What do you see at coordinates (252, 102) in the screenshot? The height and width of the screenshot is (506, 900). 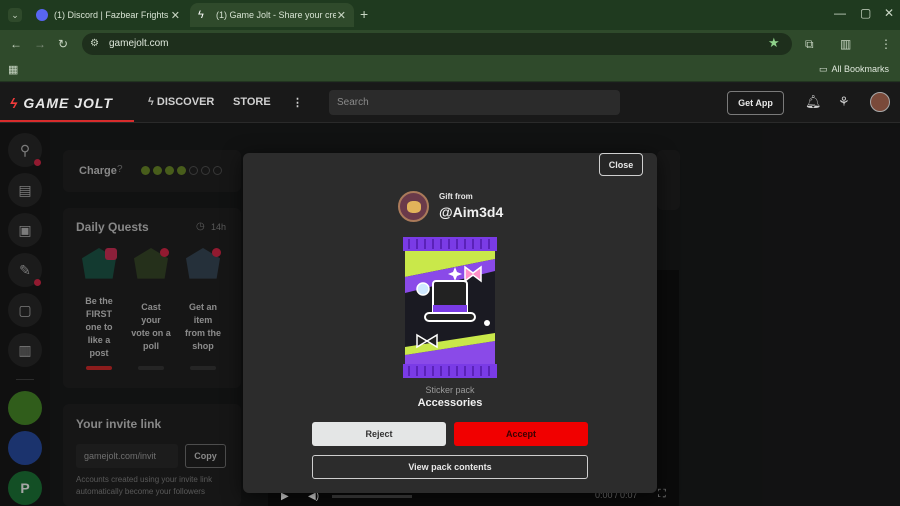 I see `nav-store: STORE` at bounding box center [252, 102].